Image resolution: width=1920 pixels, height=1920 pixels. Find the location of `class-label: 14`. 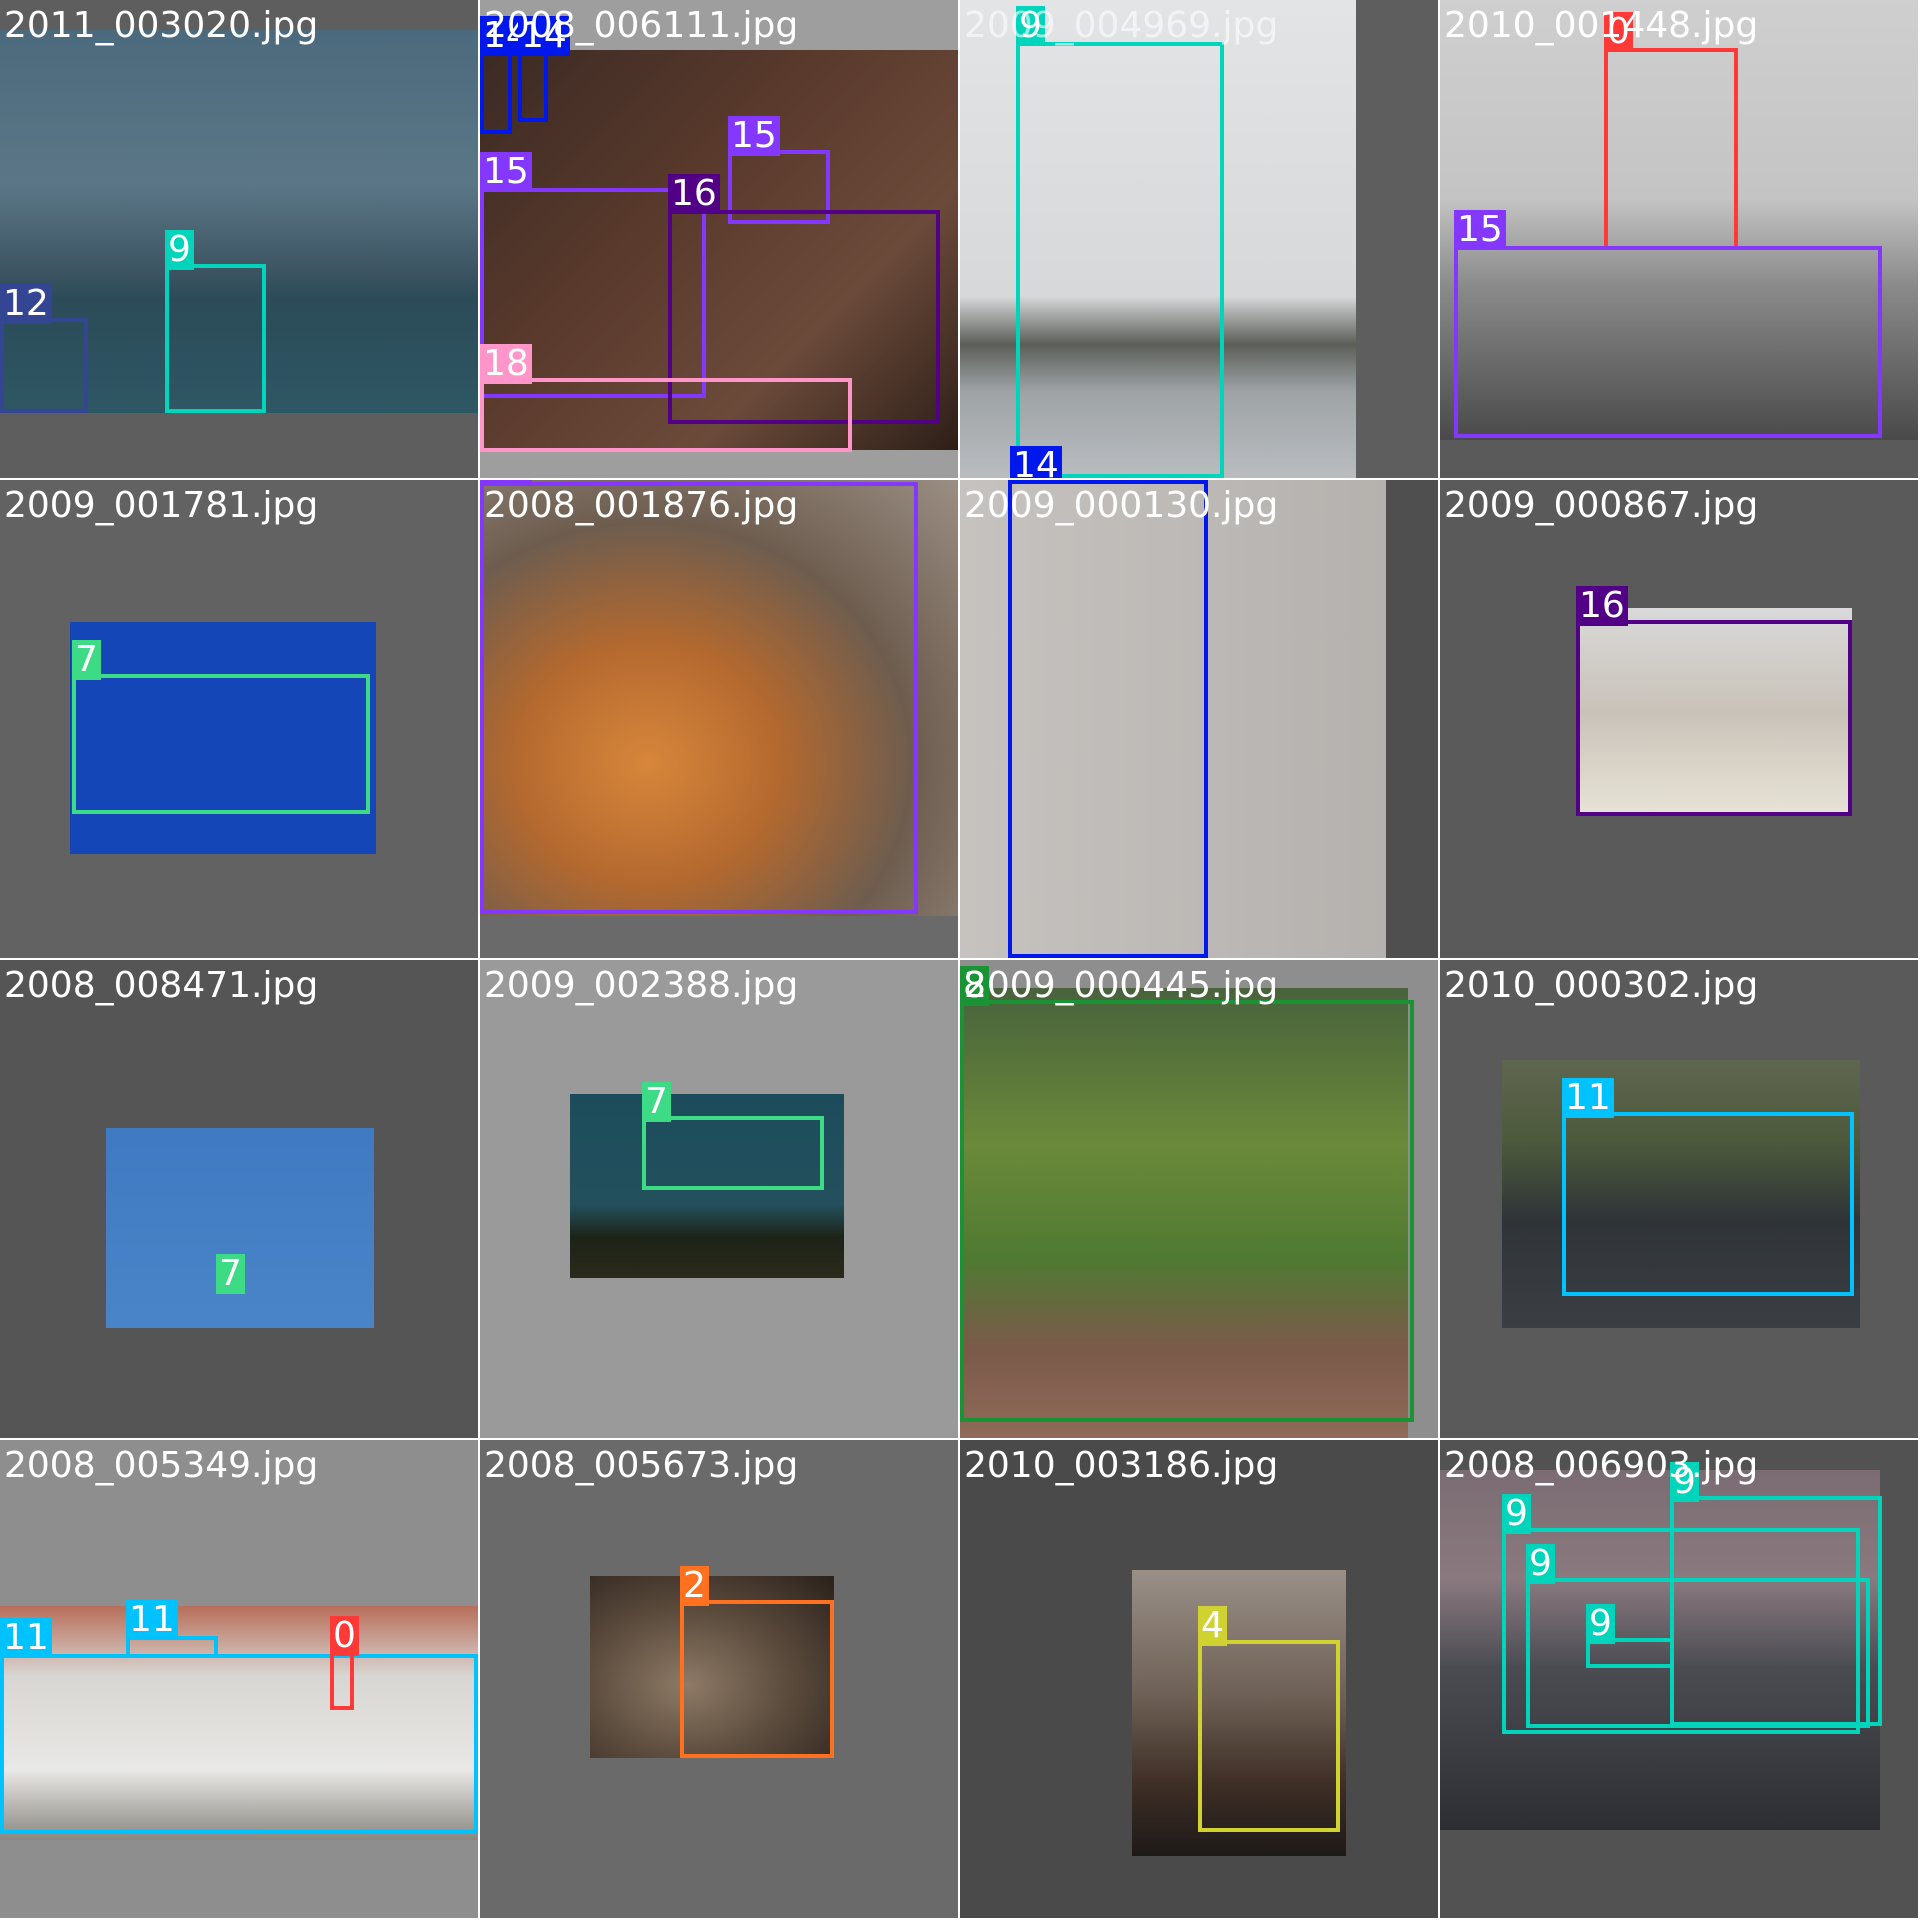

class-label: 14 is located at coordinates (1036, 462).